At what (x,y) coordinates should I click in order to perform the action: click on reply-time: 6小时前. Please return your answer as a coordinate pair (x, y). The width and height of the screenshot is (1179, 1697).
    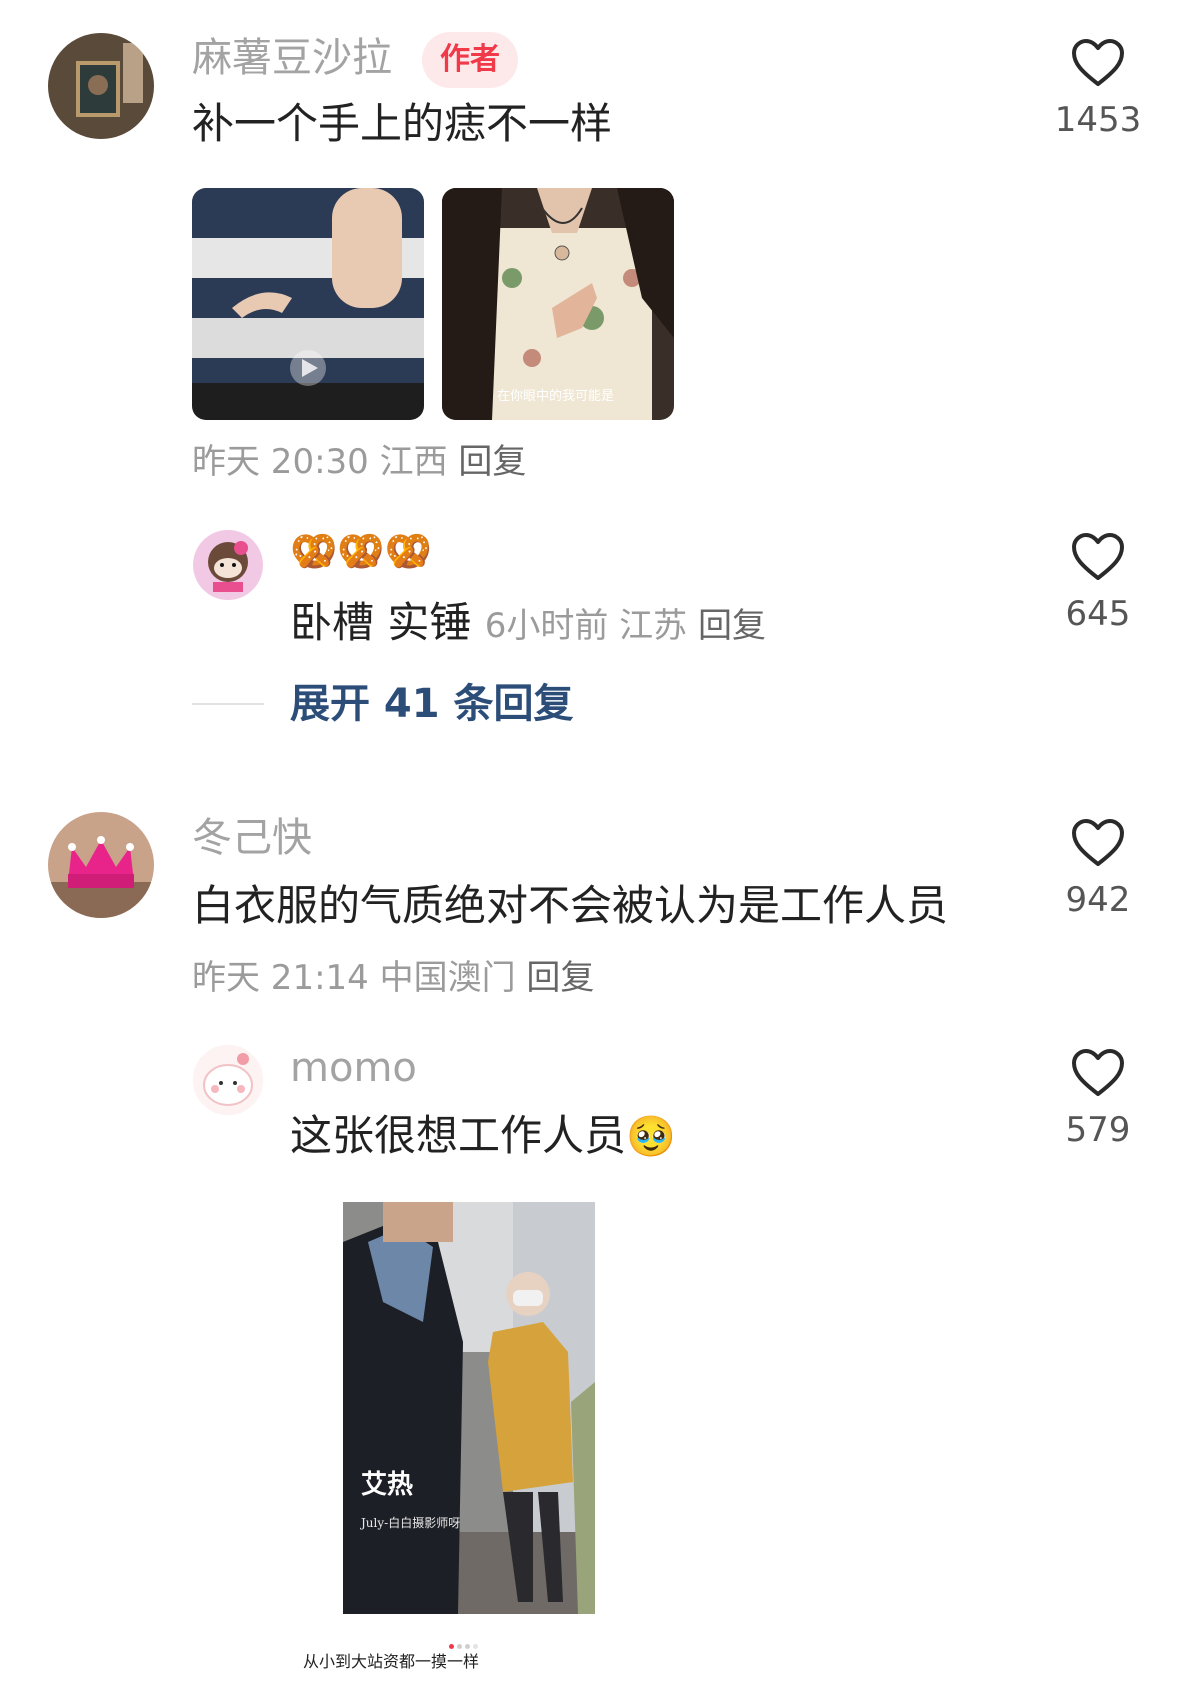
    Looking at the image, I should click on (546, 626).